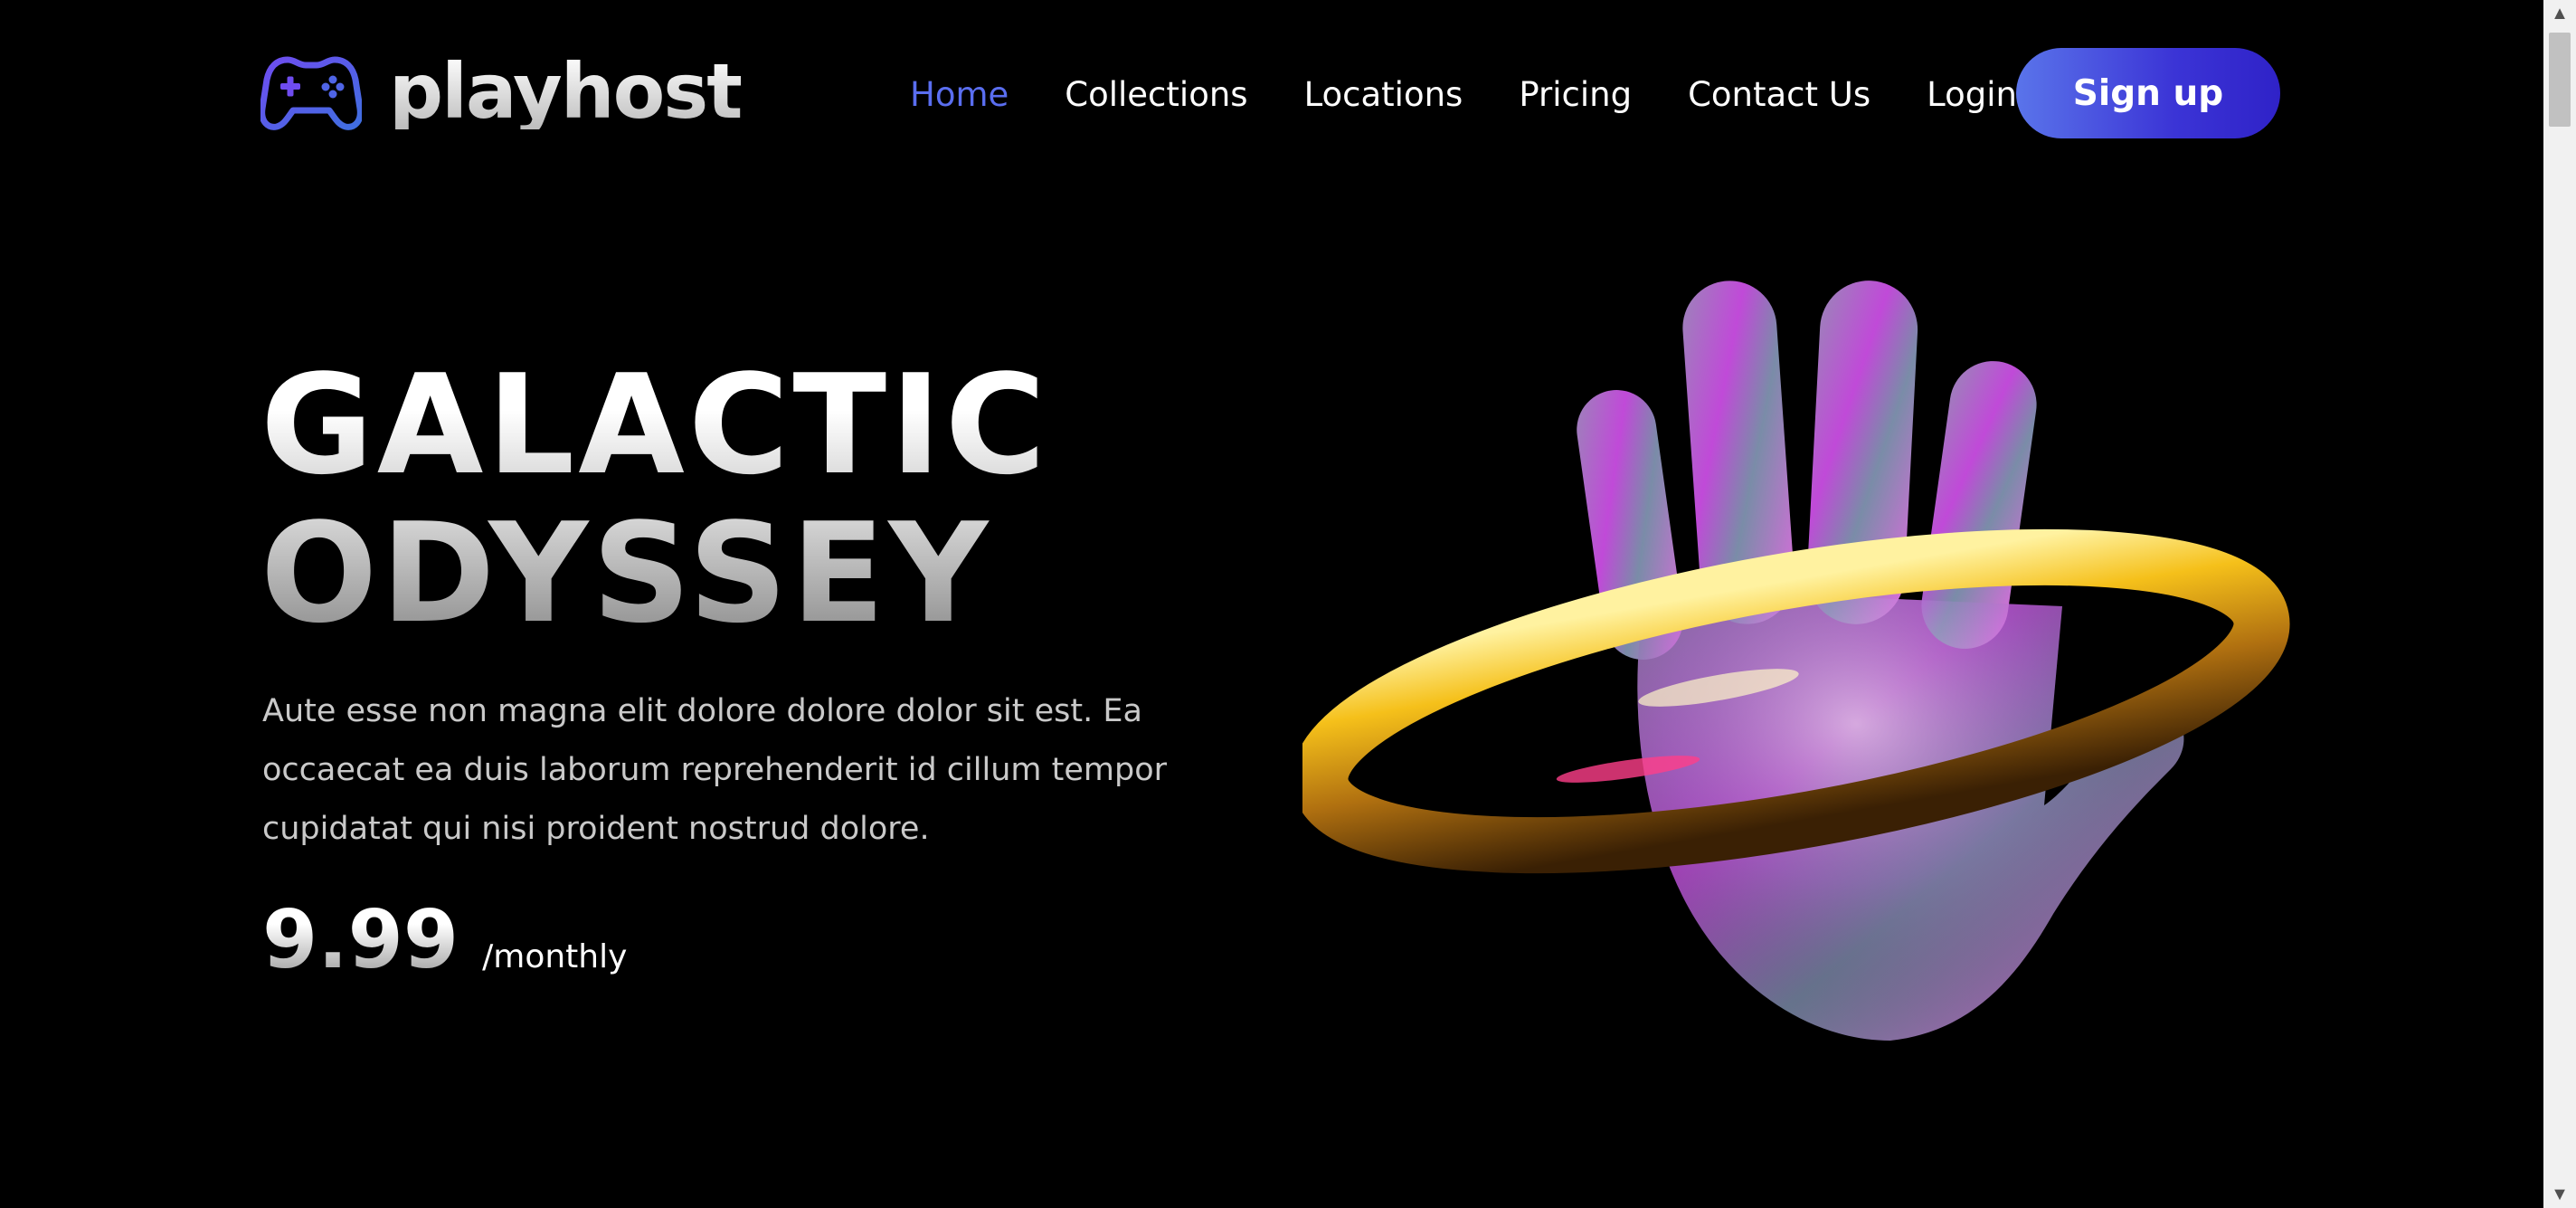 Image resolution: width=2576 pixels, height=1208 pixels. Describe the element at coordinates (1575, 95) in the screenshot. I see `nav-pricing: Pricing` at that location.